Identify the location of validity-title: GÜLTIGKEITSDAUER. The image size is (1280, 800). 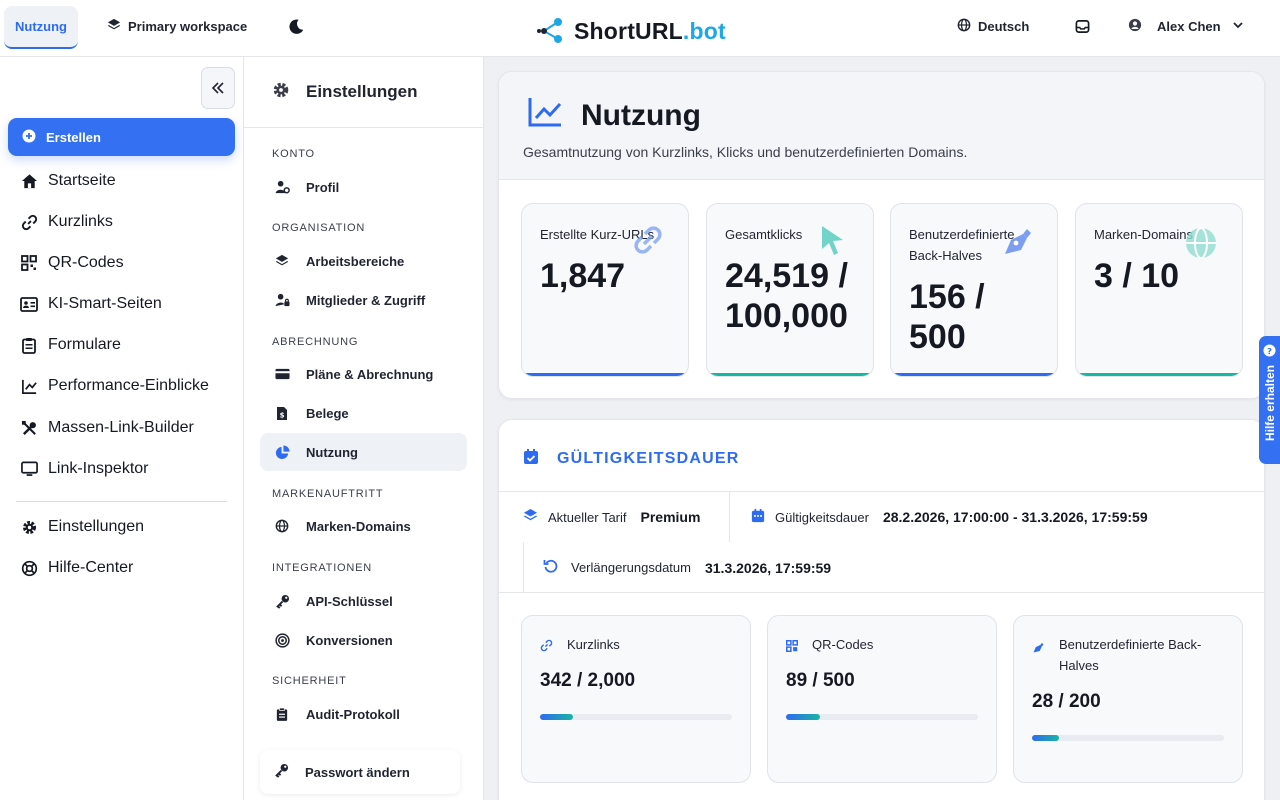
(648, 458).